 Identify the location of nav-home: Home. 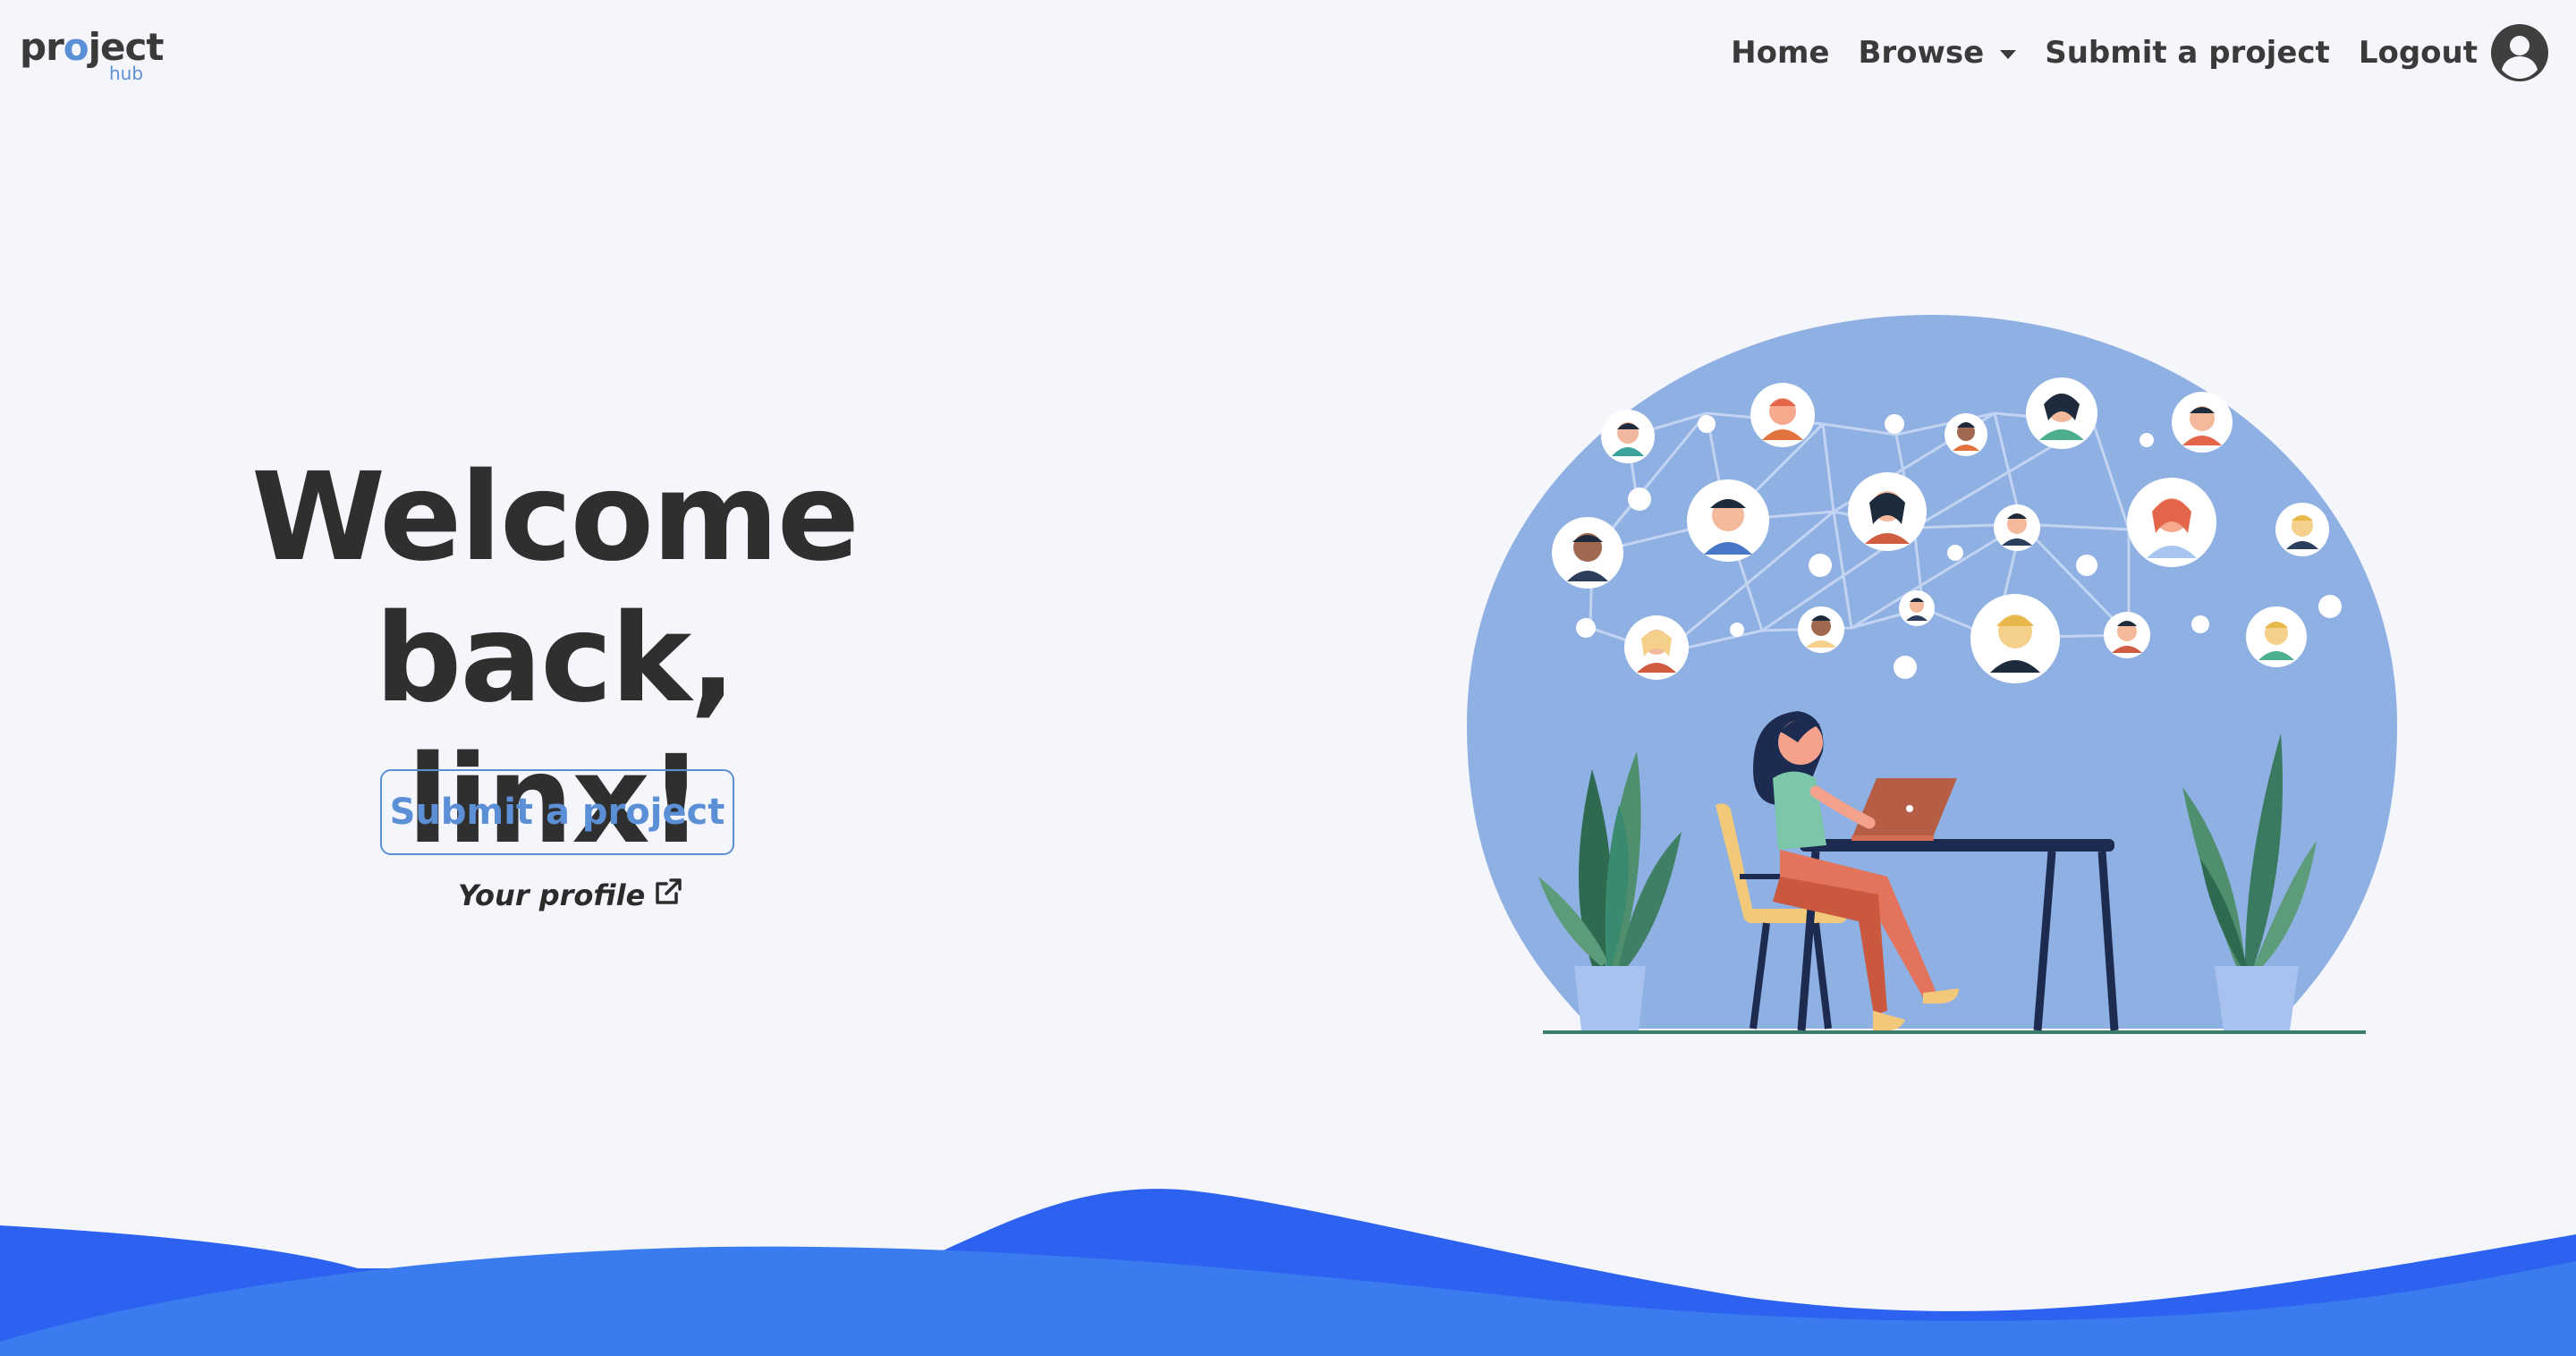
(1780, 53).